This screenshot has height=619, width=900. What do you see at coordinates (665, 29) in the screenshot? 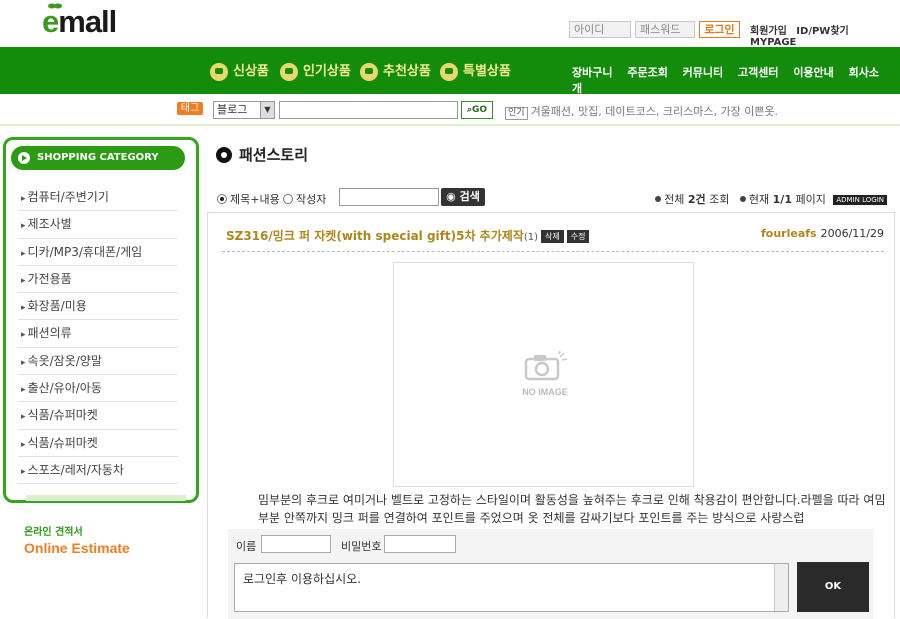
I see `login-password-input: 패스워드` at bounding box center [665, 29].